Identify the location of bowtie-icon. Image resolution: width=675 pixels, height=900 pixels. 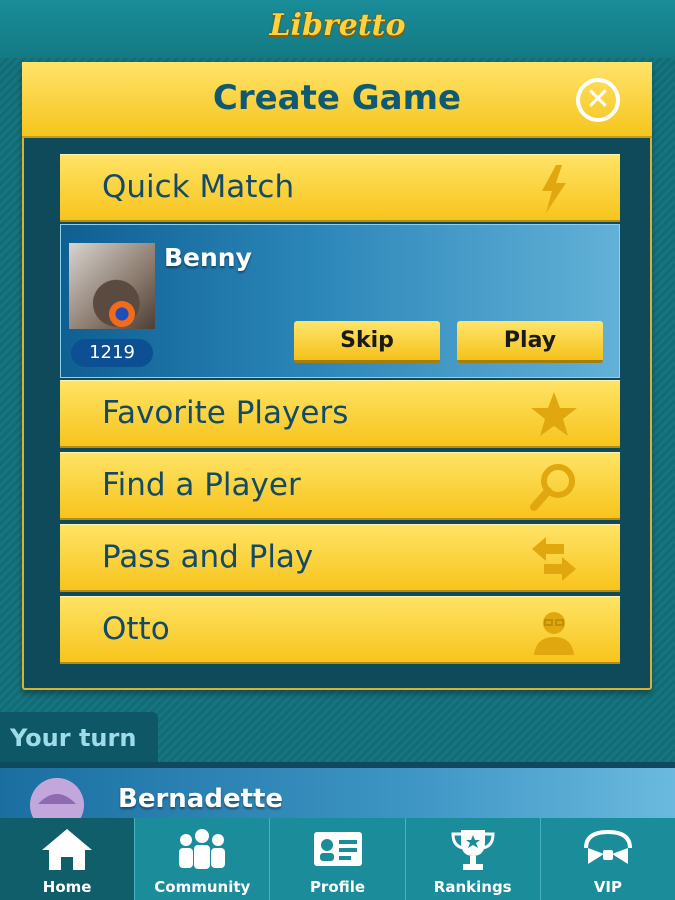
(607, 846).